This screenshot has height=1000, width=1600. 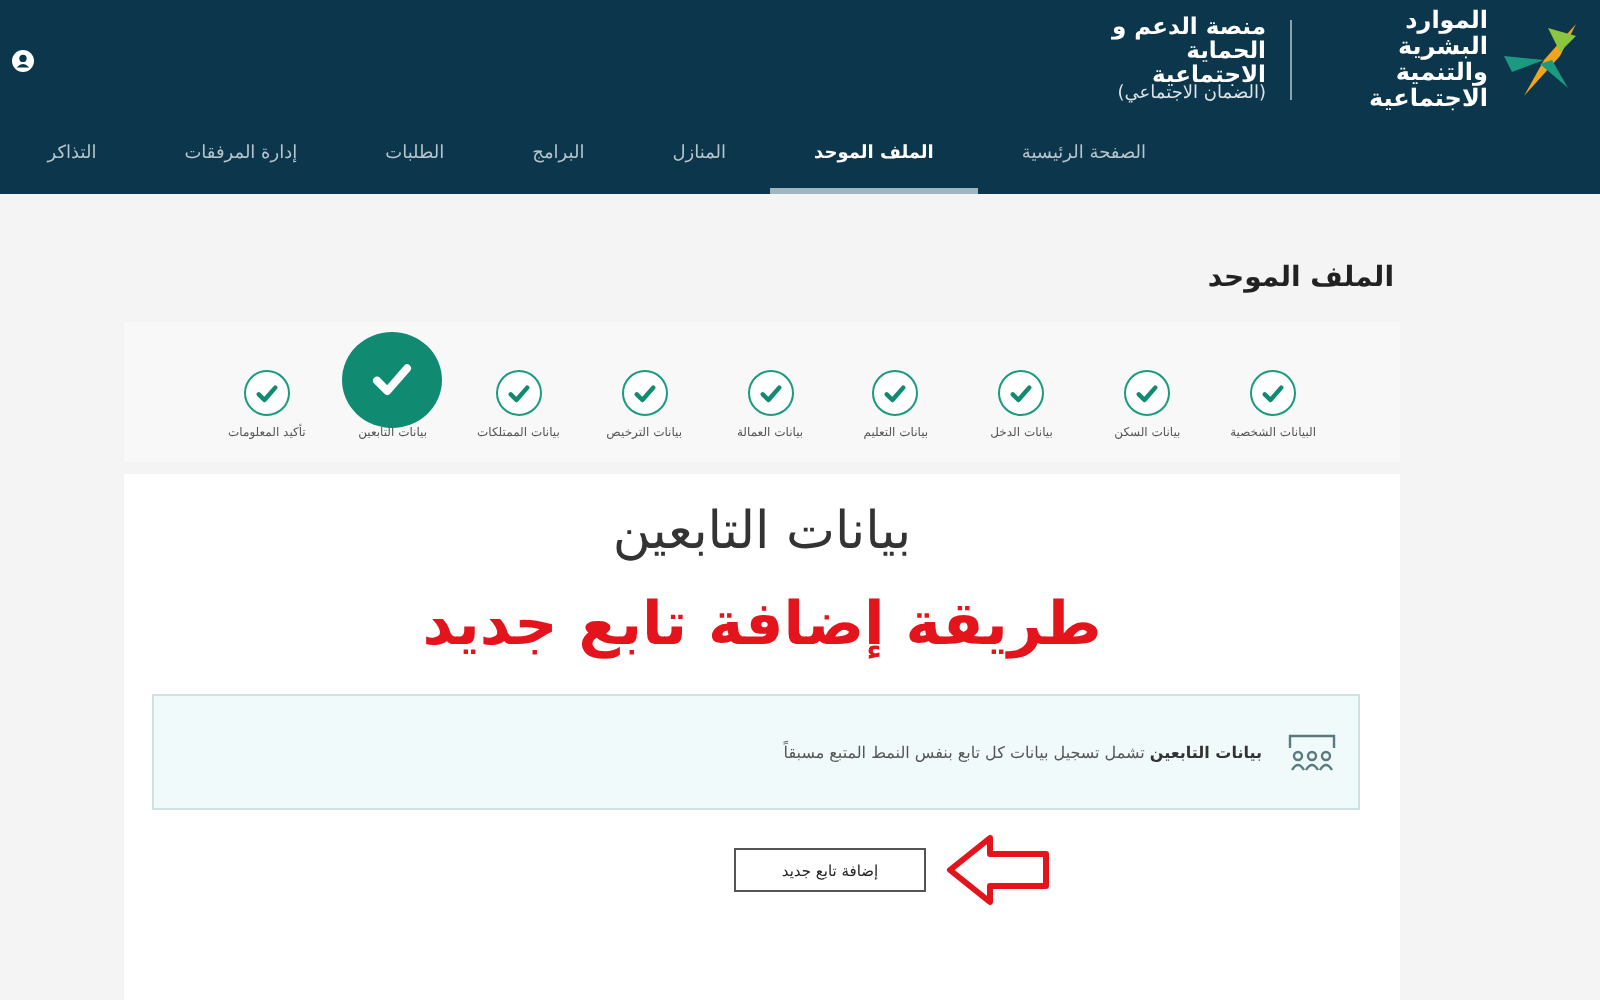 I want to click on page-title: الملف الموحد, so click(x=1299, y=278).